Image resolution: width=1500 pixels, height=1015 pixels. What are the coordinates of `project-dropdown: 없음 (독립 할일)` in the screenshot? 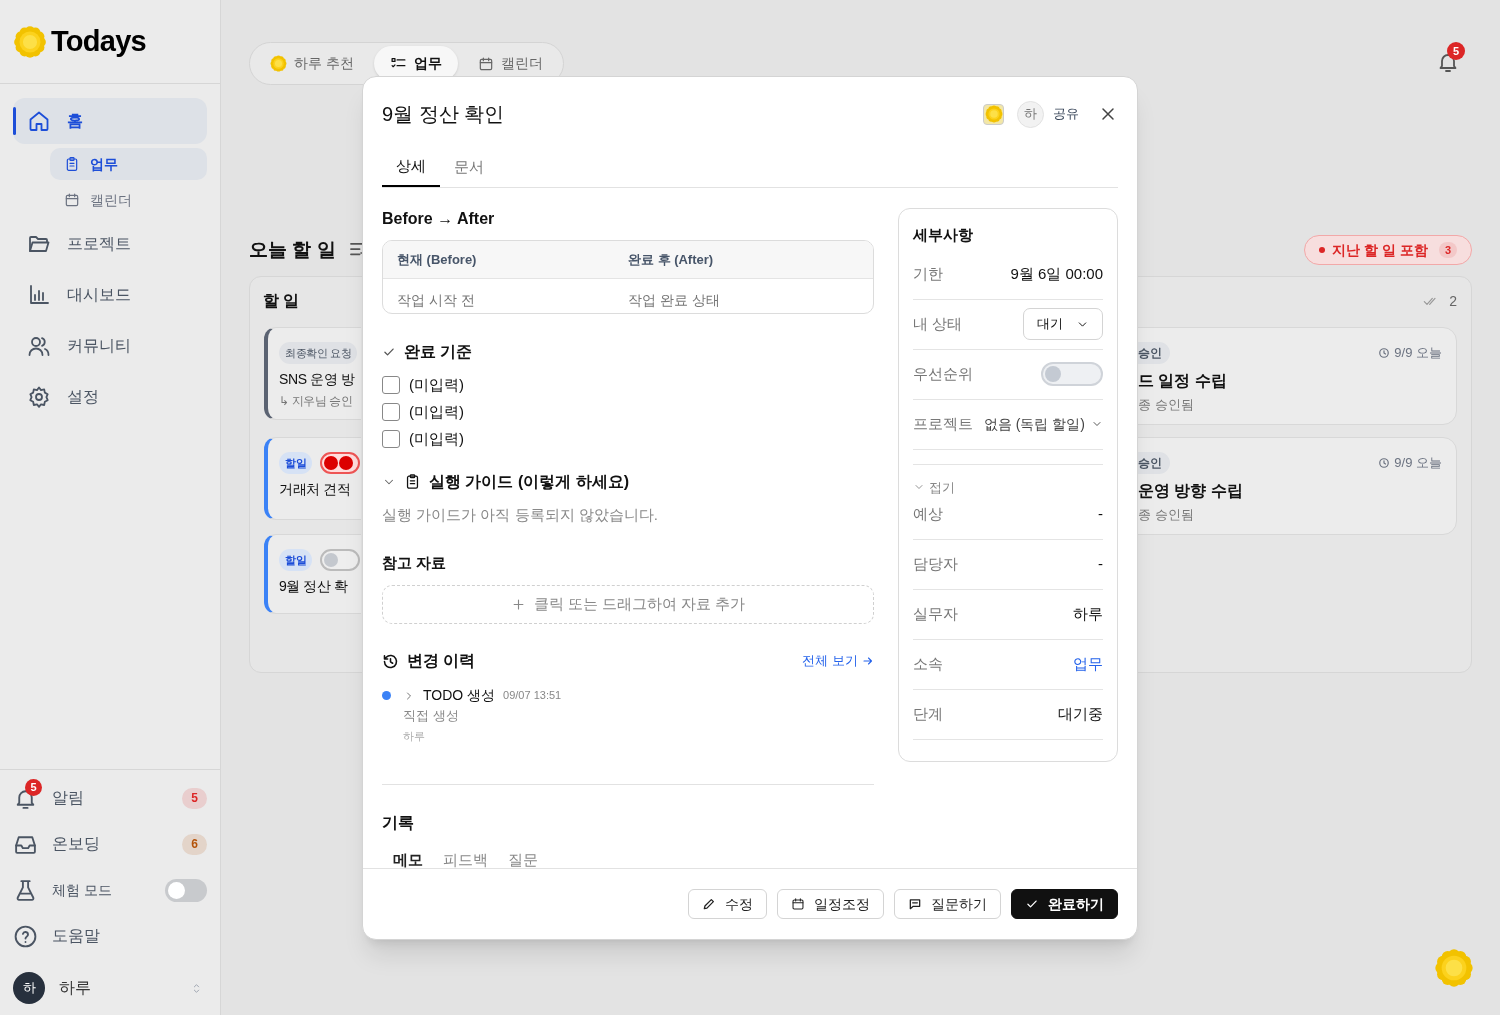 It's located at (1043, 424).